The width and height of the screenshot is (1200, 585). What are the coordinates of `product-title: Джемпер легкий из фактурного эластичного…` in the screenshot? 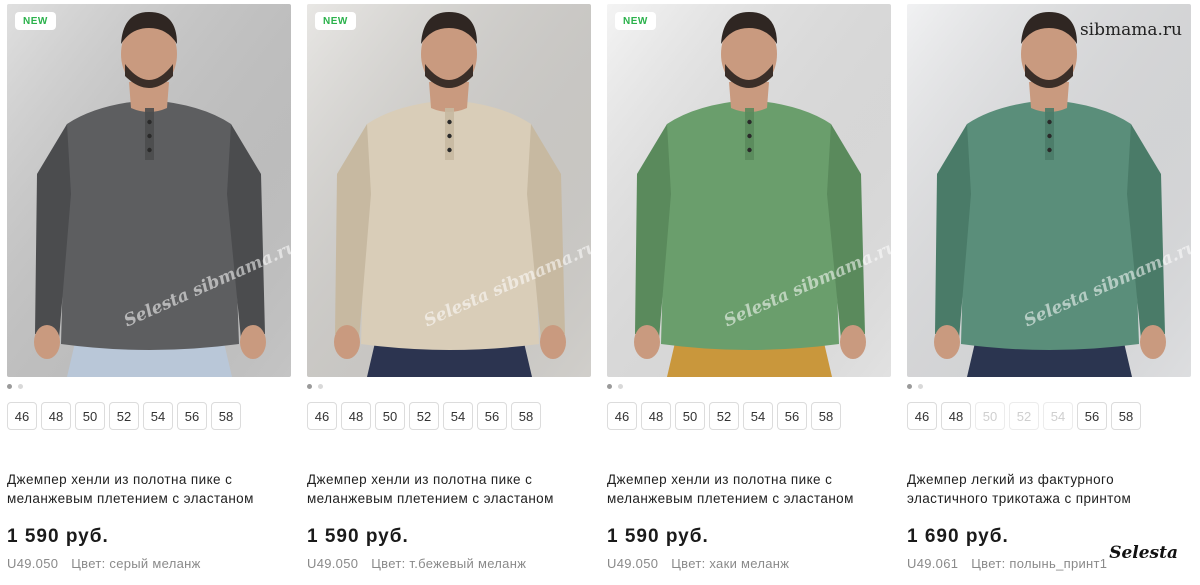 It's located at (1049, 490).